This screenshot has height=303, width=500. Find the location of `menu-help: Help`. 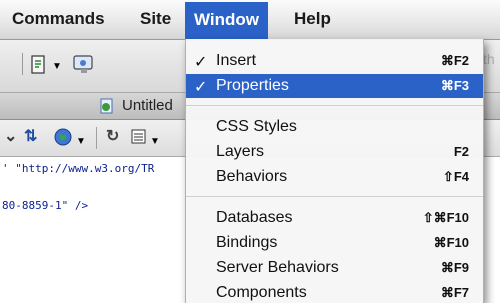

menu-help: Help is located at coordinates (312, 19).